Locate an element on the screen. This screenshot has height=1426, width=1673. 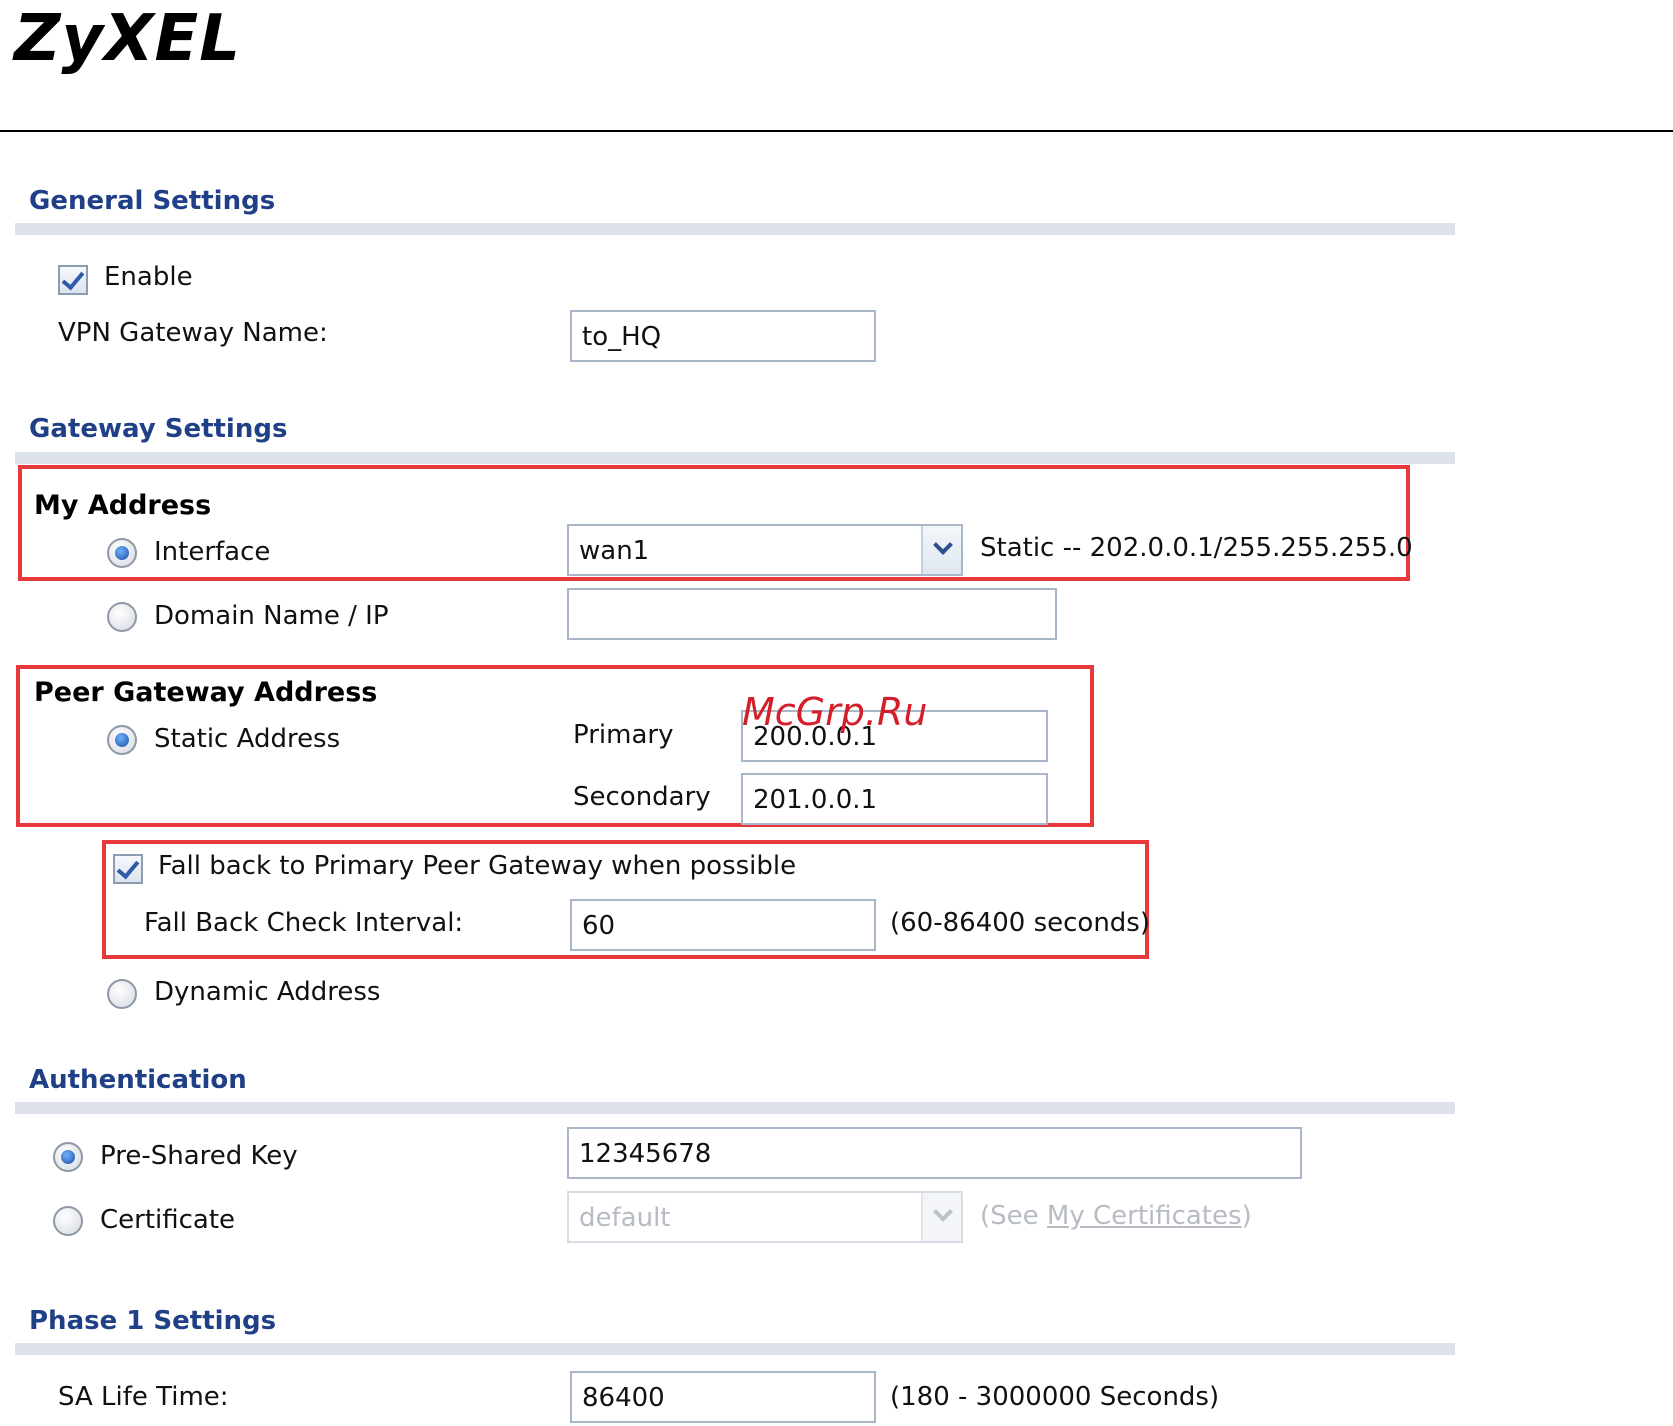
gateway-name-label: VPN Gateway Name: is located at coordinates (193, 333).